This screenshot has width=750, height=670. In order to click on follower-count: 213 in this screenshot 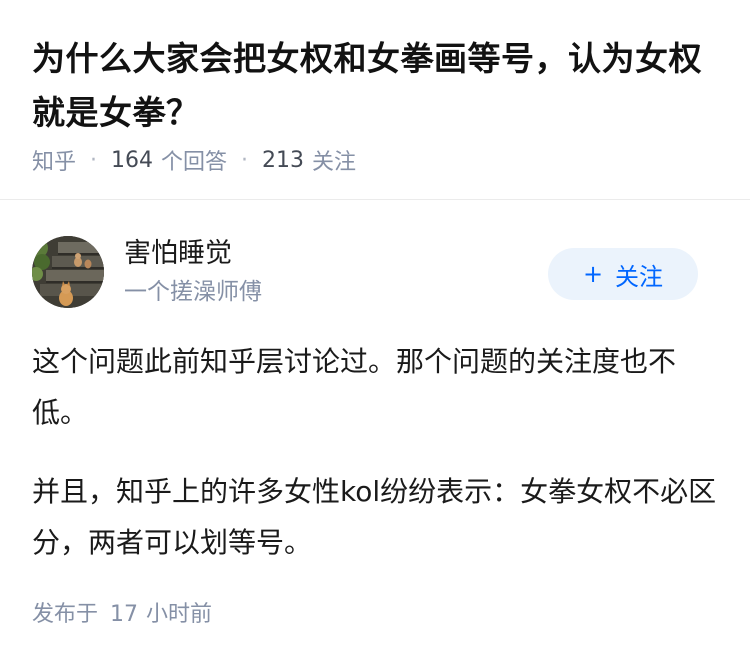, I will do `click(283, 160)`.